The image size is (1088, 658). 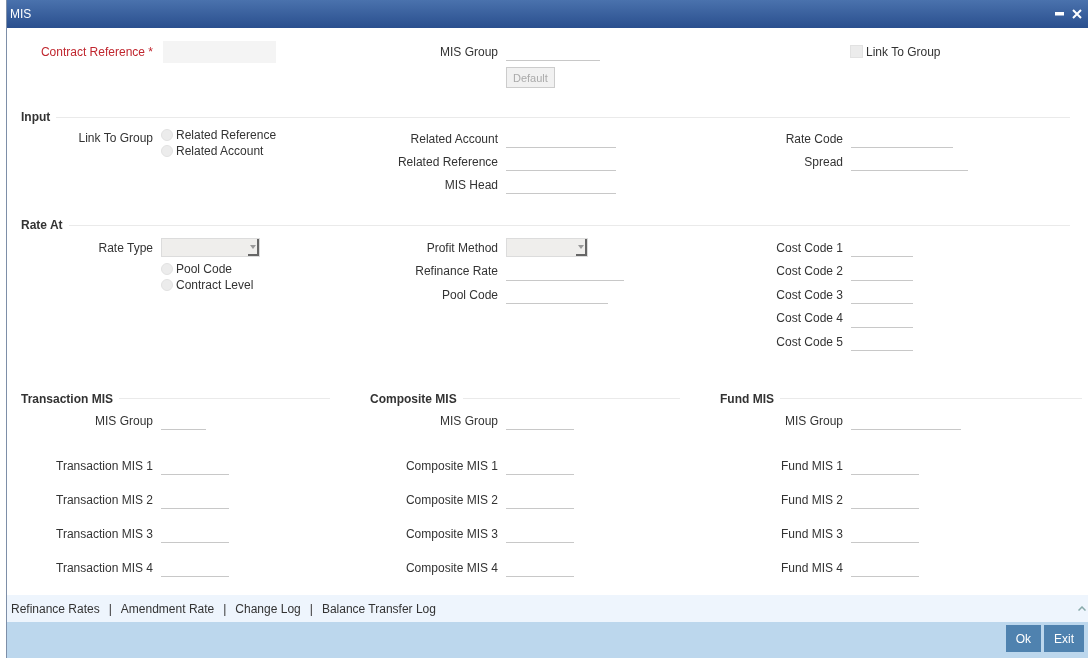 What do you see at coordinates (451, 533) in the screenshot?
I see `field-label: Composite MIS 3` at bounding box center [451, 533].